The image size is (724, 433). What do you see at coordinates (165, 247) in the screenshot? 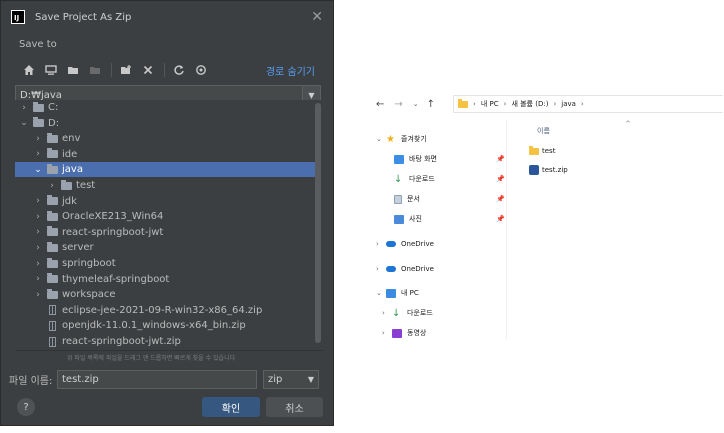
I see `tree-row-server: › server` at bounding box center [165, 247].